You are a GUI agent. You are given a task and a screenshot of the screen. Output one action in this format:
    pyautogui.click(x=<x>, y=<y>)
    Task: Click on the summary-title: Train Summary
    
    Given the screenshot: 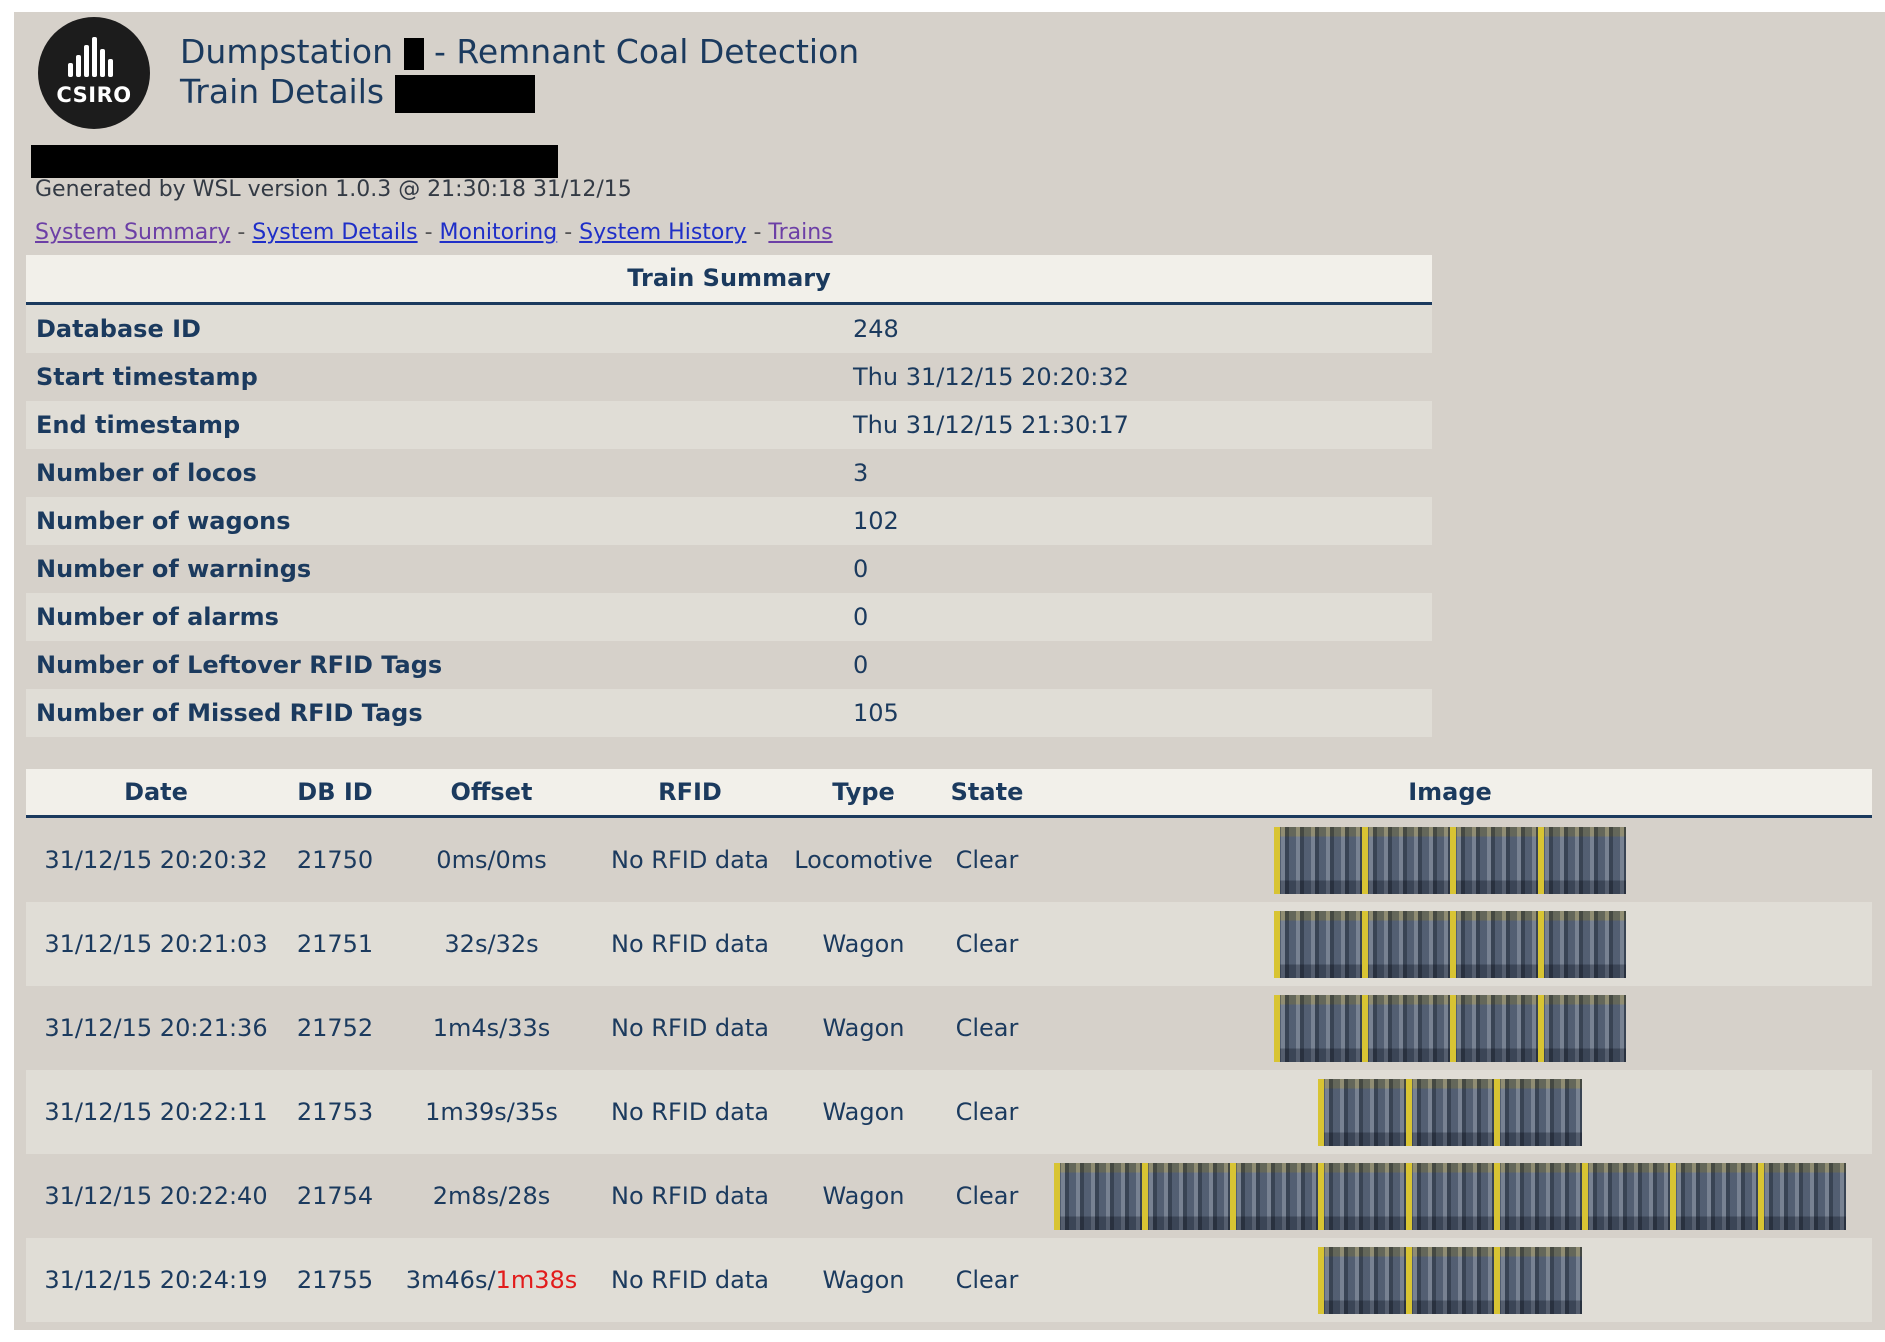 What is the action you would take?
    pyautogui.click(x=729, y=280)
    